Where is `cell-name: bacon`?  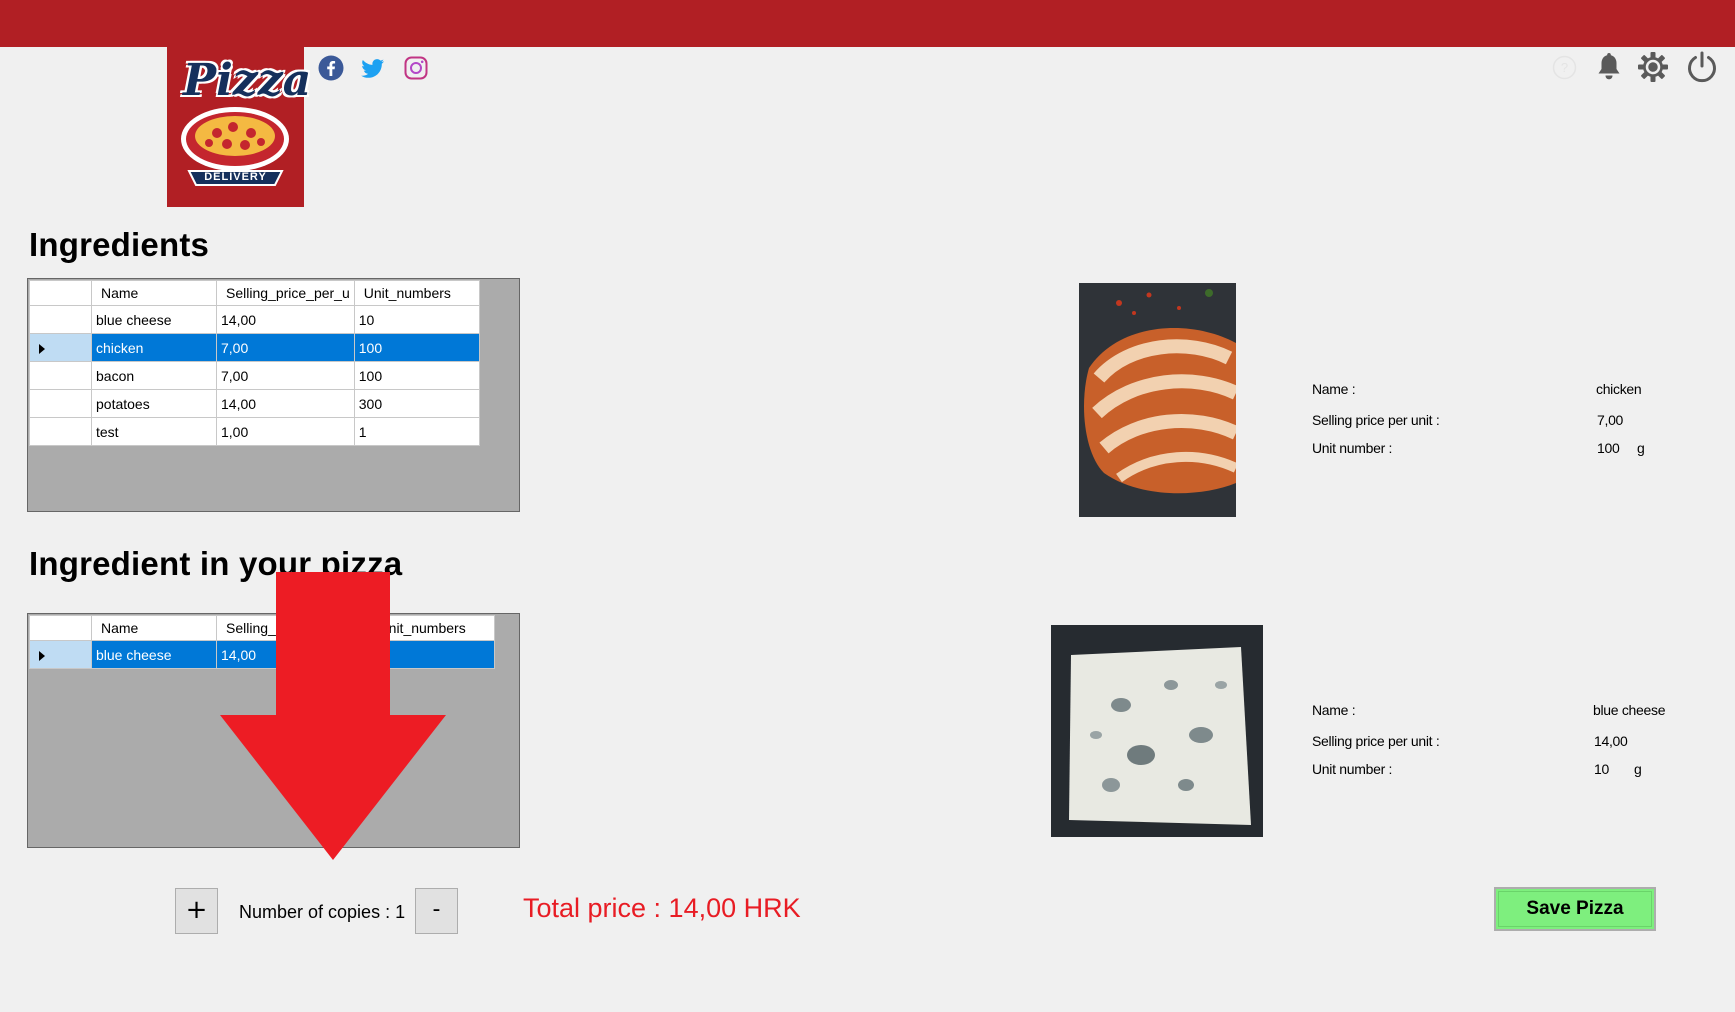
cell-name: bacon is located at coordinates (154, 375).